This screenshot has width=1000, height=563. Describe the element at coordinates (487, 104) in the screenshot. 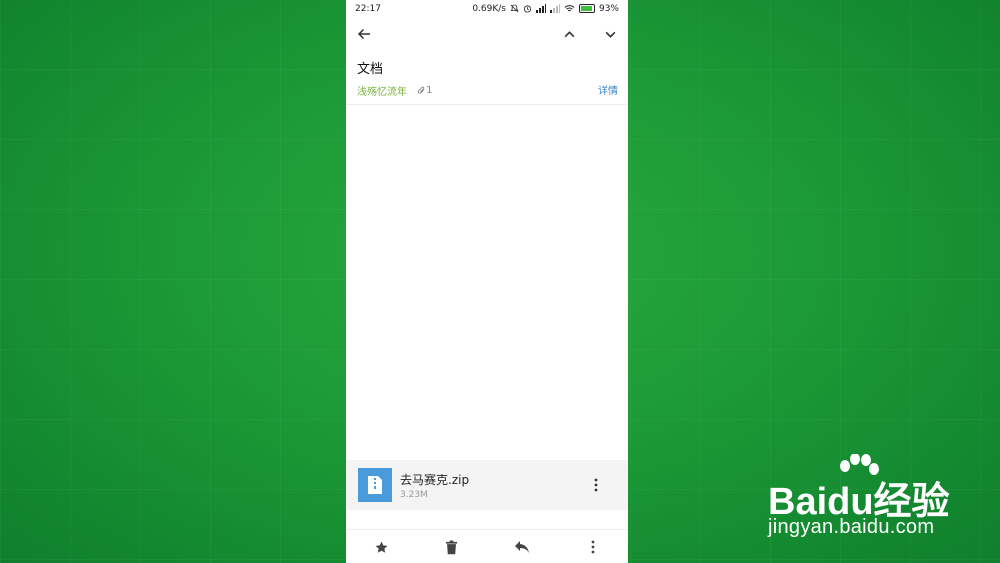

I see `header-divider` at that location.